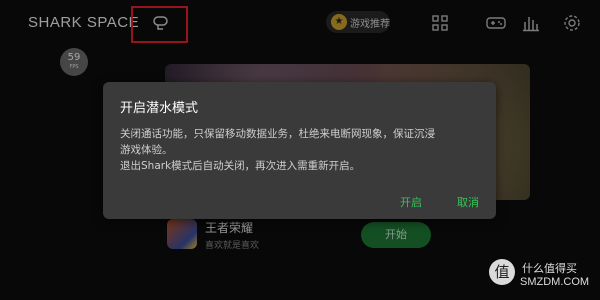 This screenshot has width=600, height=300. I want to click on dialog-body-line: 游戏体验。, so click(146, 150).